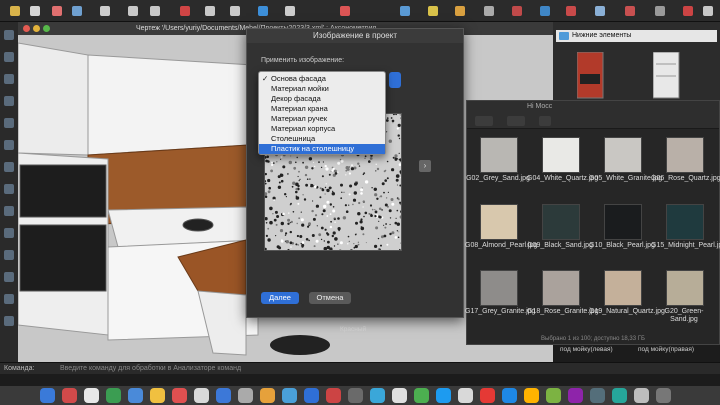  Describe the element at coordinates (517, 11) in the screenshot. I see `material-icon` at that location.